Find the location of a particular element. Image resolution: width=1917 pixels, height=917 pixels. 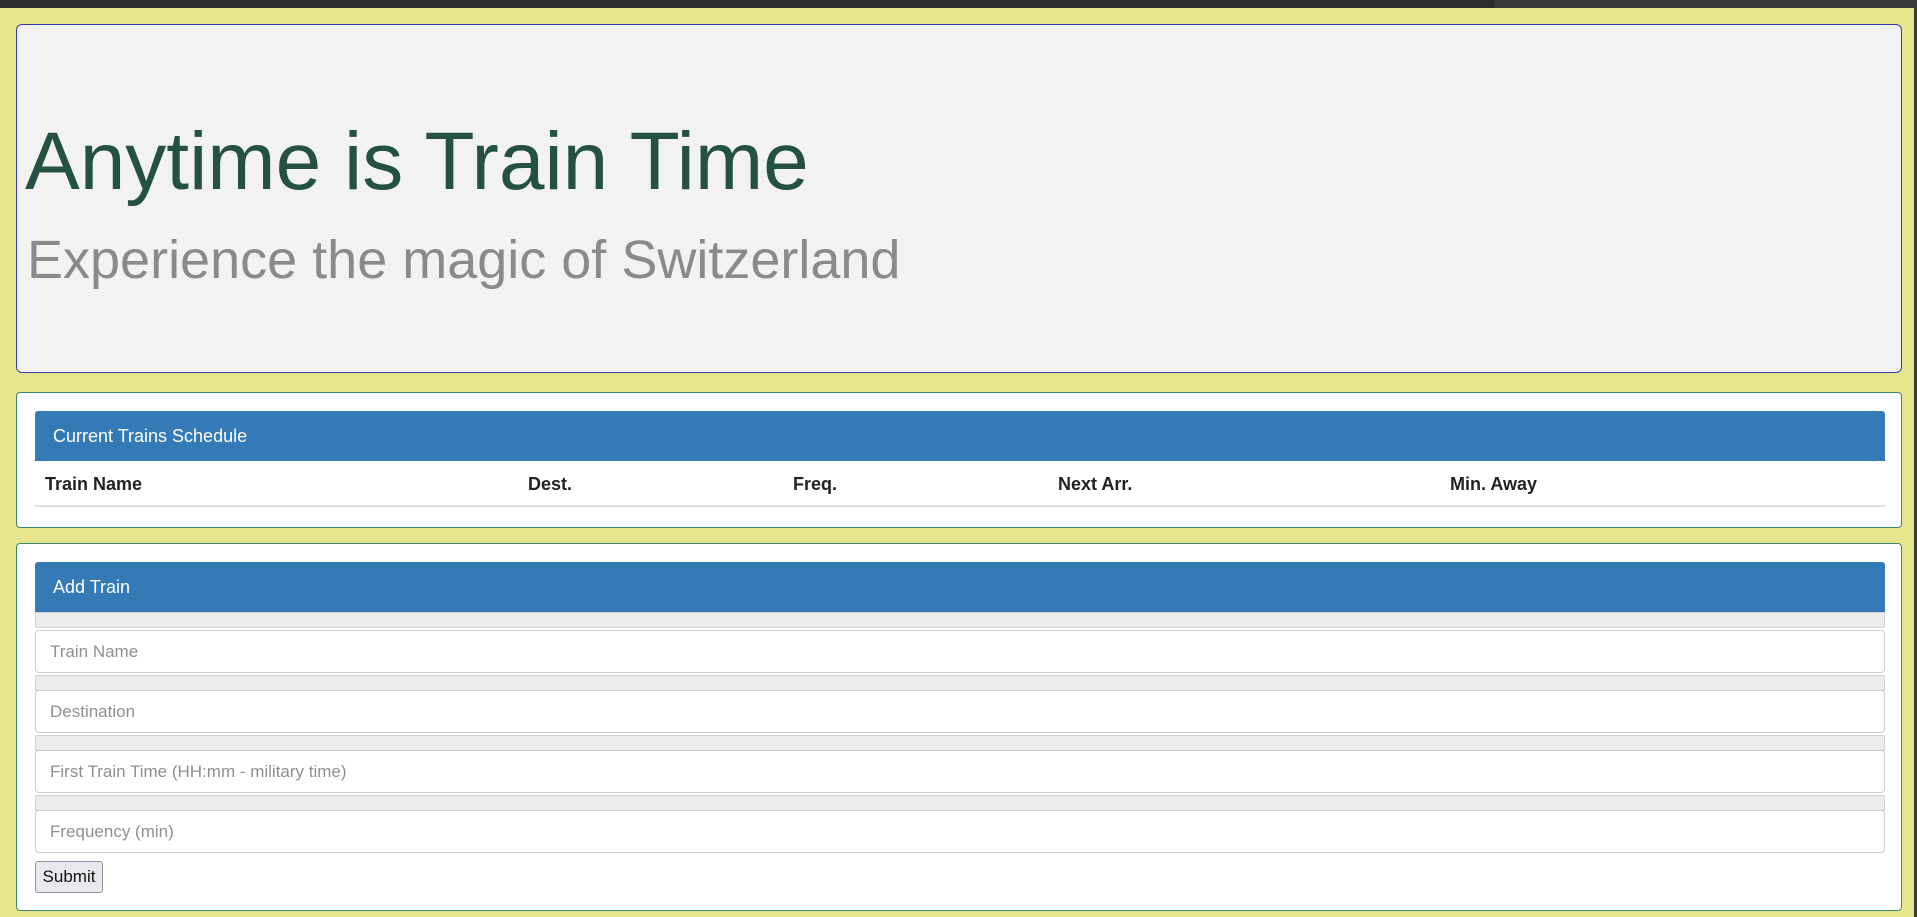

page-subtitle: Experience the magic of Switzerland is located at coordinates (464, 260).